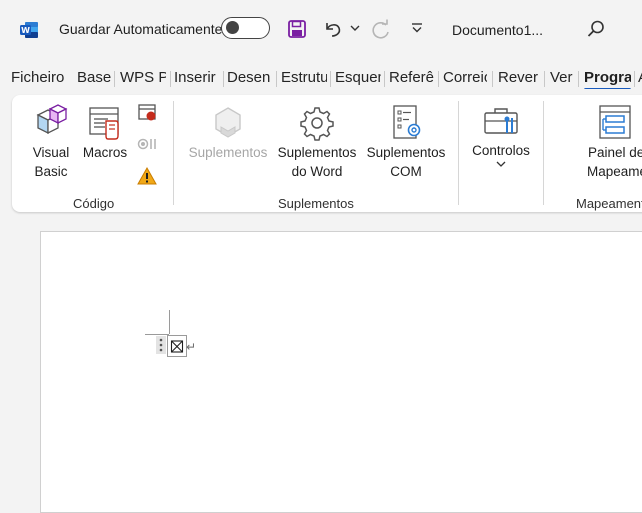 The width and height of the screenshot is (642, 513). Describe the element at coordinates (406, 152) in the screenshot. I see `com-add-ins-label-line1: Suplementos` at that location.